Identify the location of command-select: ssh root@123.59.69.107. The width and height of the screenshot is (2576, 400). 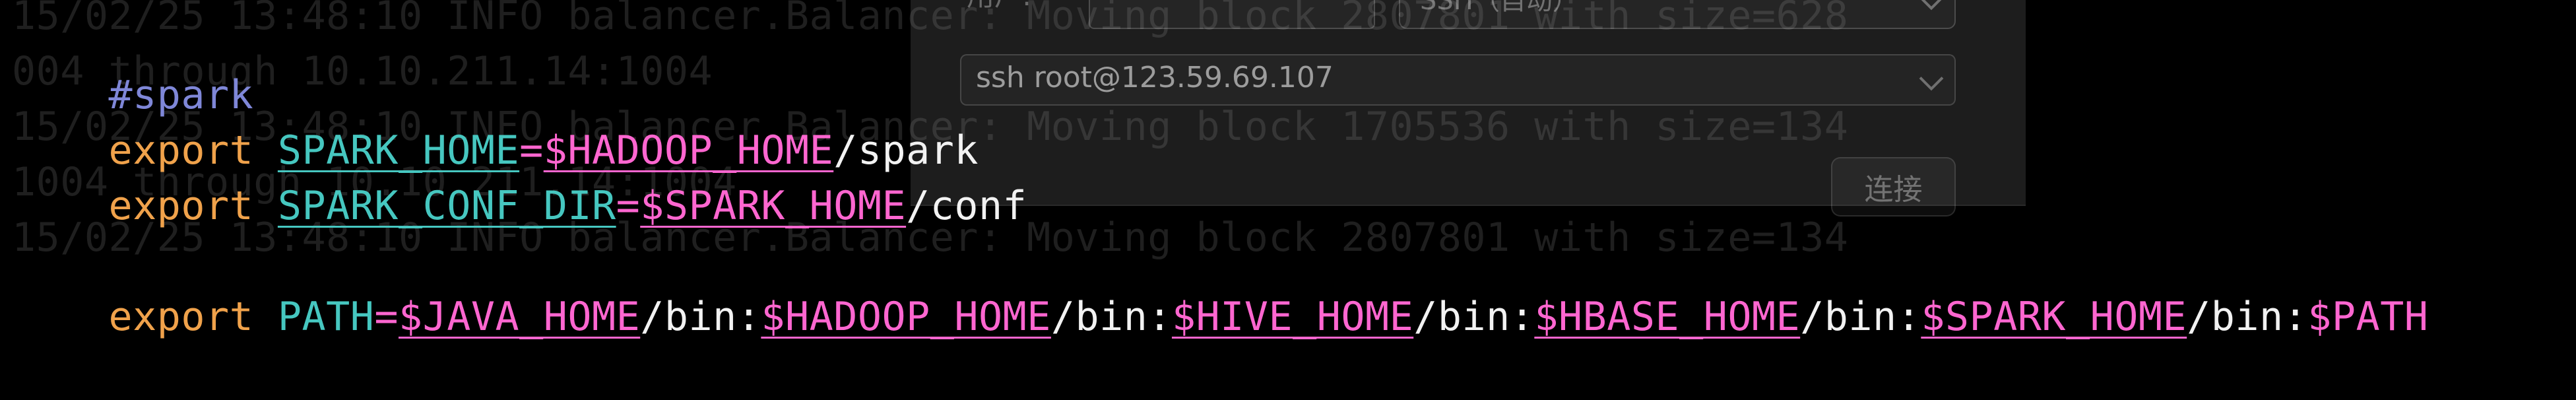
(1458, 80).